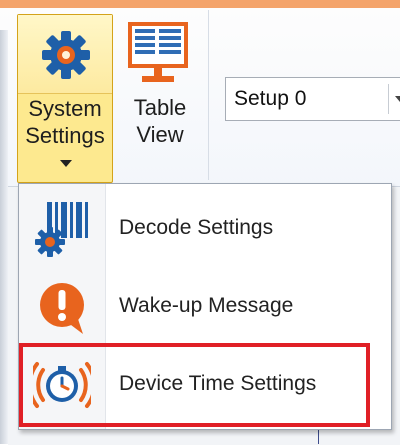 The image size is (400, 445). Describe the element at coordinates (65, 108) in the screenshot. I see `system-settings-label-line1: System` at that location.